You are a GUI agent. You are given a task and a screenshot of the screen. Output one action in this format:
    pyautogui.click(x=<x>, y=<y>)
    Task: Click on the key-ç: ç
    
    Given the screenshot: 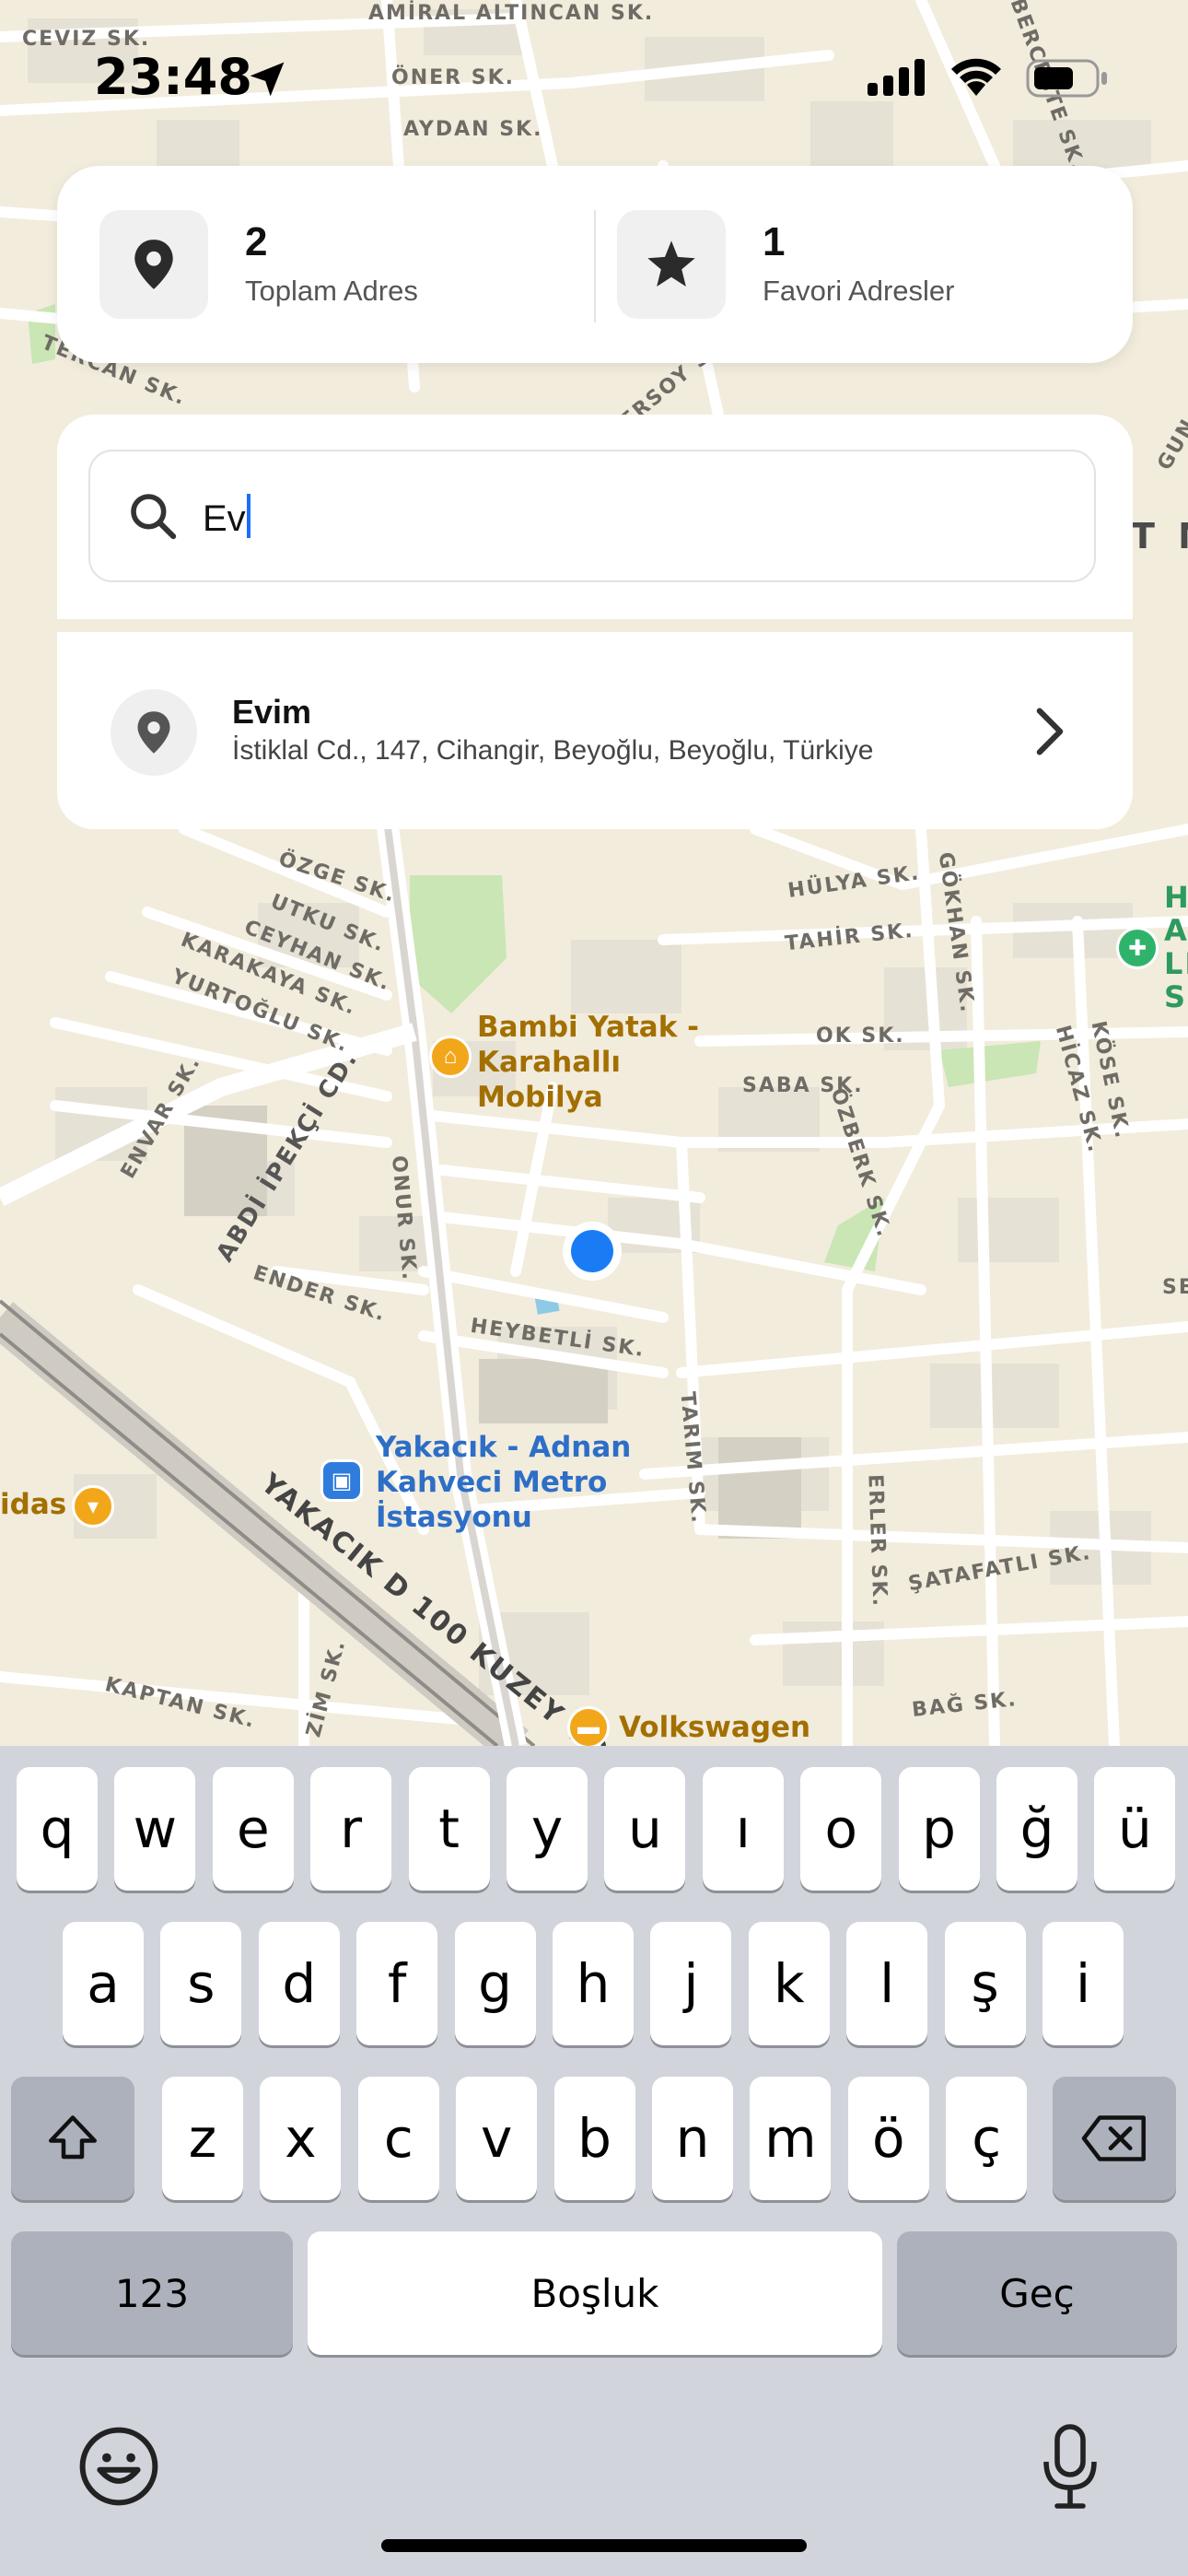 What is the action you would take?
    pyautogui.click(x=987, y=2138)
    